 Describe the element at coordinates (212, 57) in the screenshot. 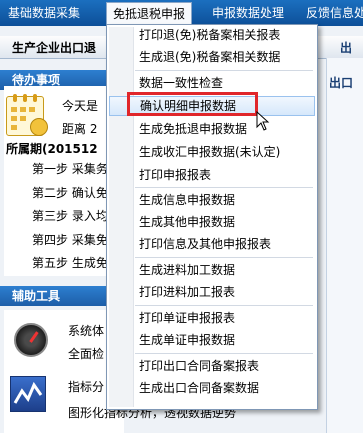

I see `menu-item-generate-filing-data: 生成退(免)税备案相关数据` at that location.